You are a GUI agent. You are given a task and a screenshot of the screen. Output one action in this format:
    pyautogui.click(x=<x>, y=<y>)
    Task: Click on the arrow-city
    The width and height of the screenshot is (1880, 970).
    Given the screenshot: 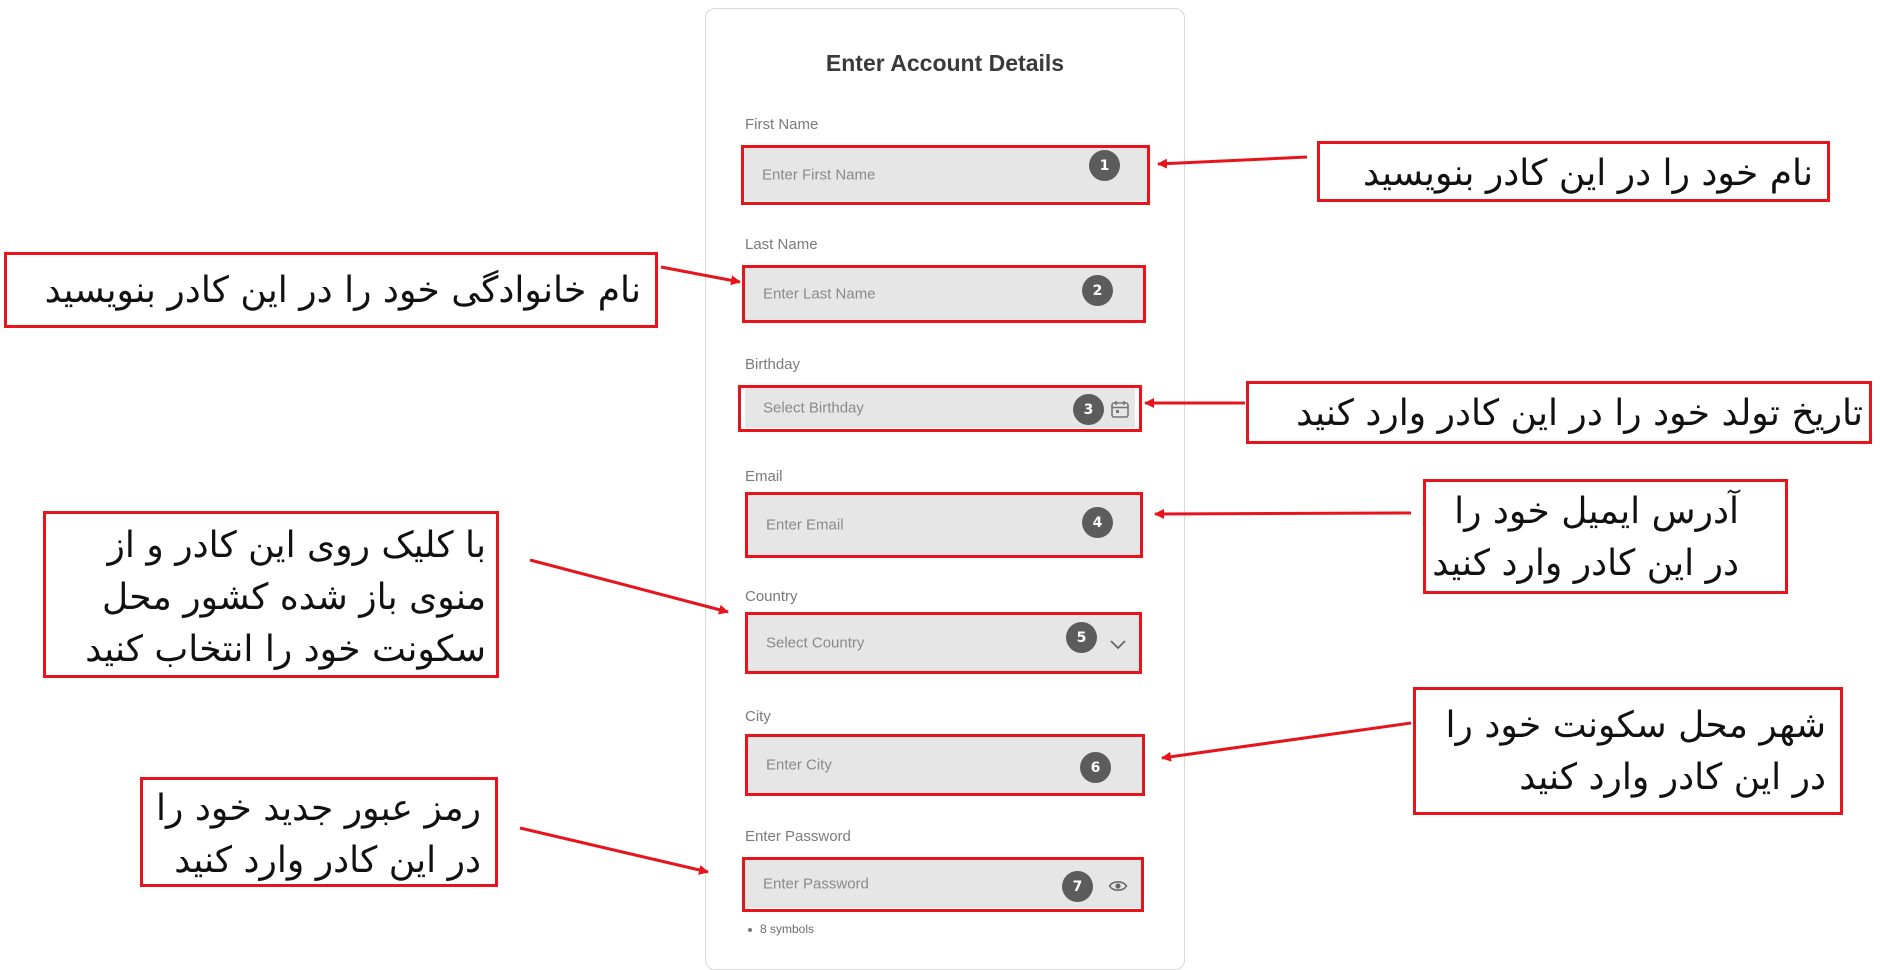 What is the action you would take?
    pyautogui.click(x=1286, y=741)
    